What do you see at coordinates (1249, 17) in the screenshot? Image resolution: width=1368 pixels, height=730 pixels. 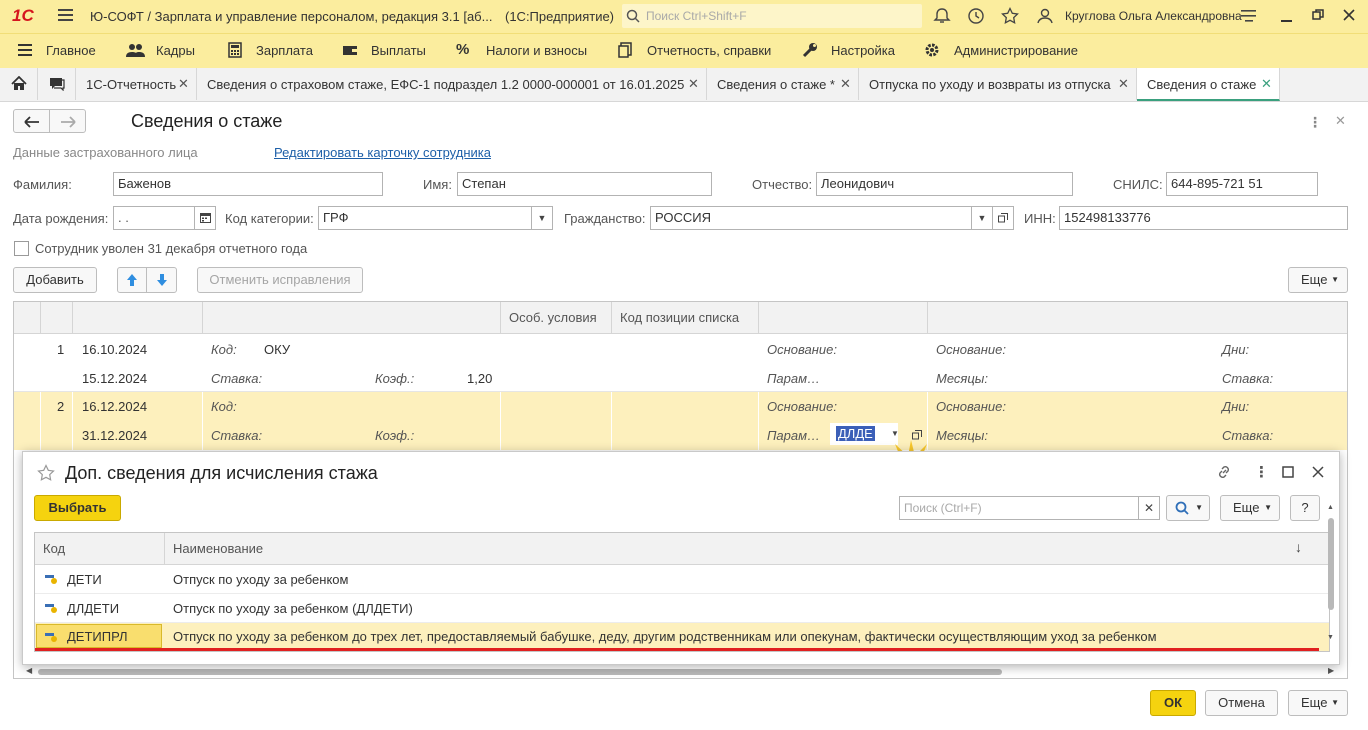 I see `settings-sliders-icon` at bounding box center [1249, 17].